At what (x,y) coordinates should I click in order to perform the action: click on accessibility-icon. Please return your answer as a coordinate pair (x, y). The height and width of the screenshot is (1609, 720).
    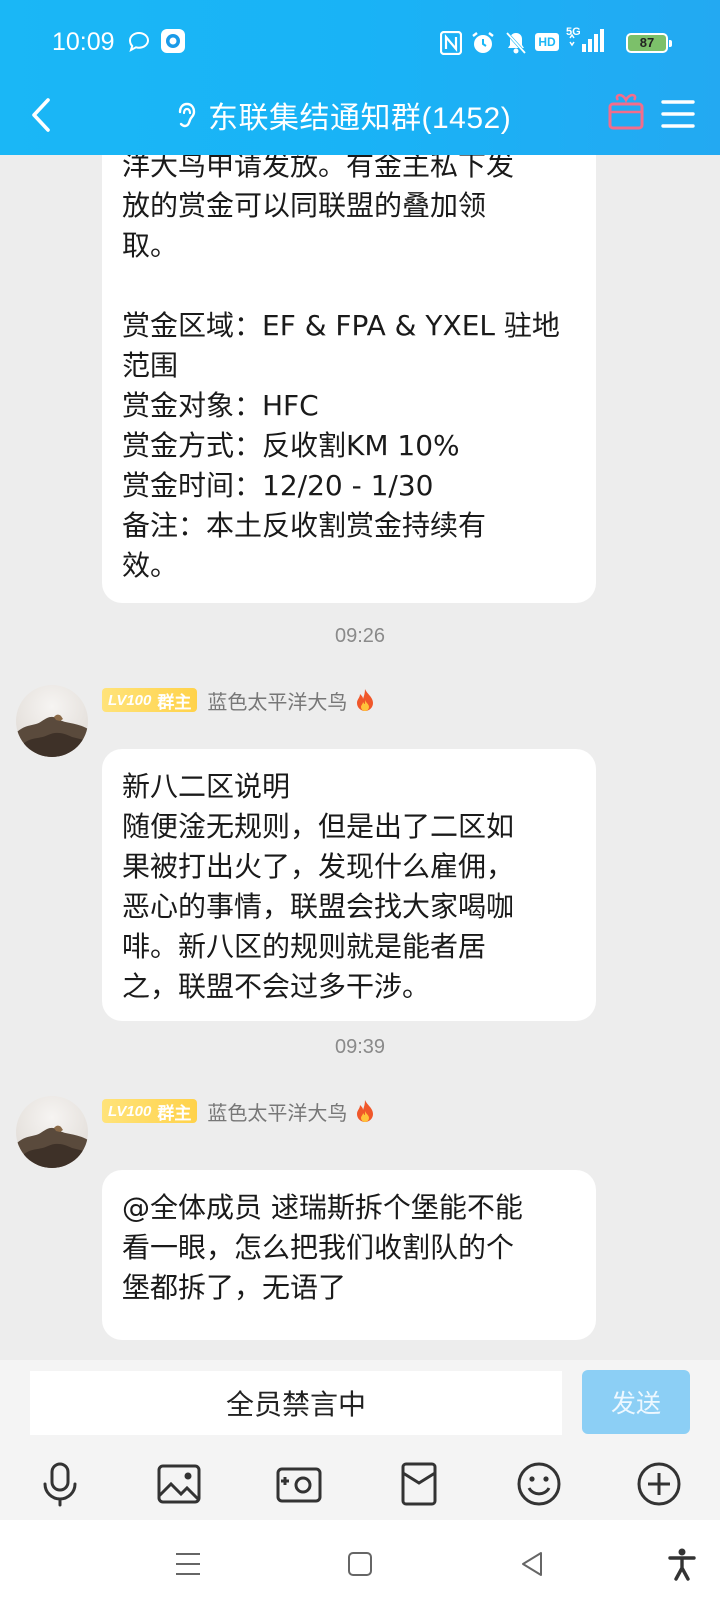
    Looking at the image, I should click on (682, 1564).